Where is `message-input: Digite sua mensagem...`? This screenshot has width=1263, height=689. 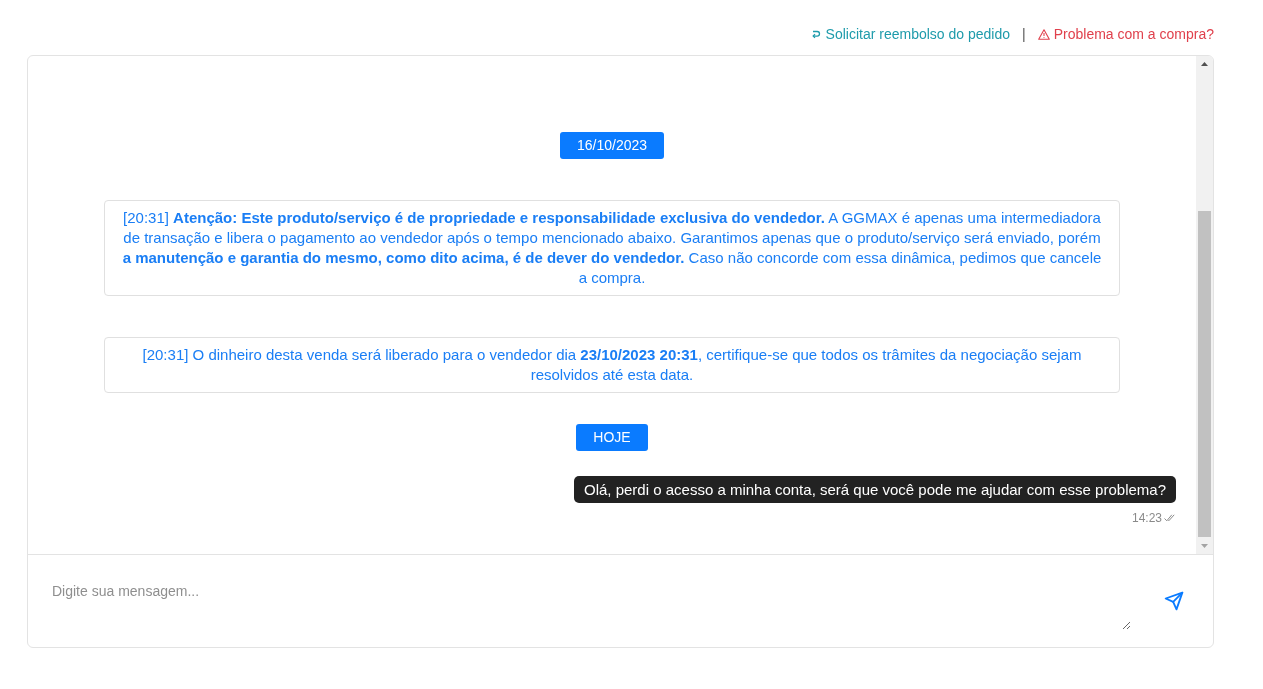
message-input: Digite sua mensagem... is located at coordinates (585, 601).